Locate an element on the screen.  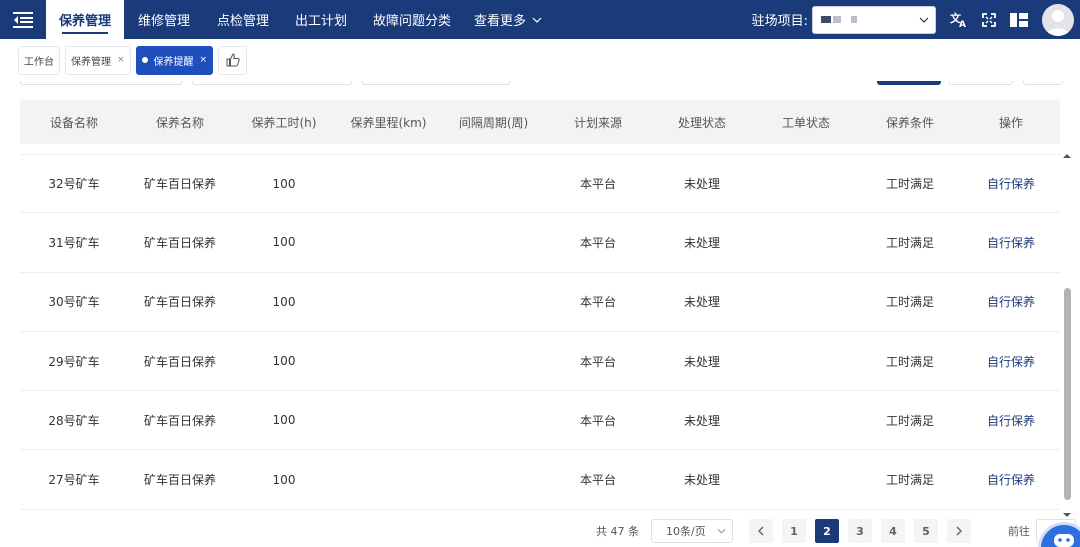
layout-icon is located at coordinates (1019, 19).